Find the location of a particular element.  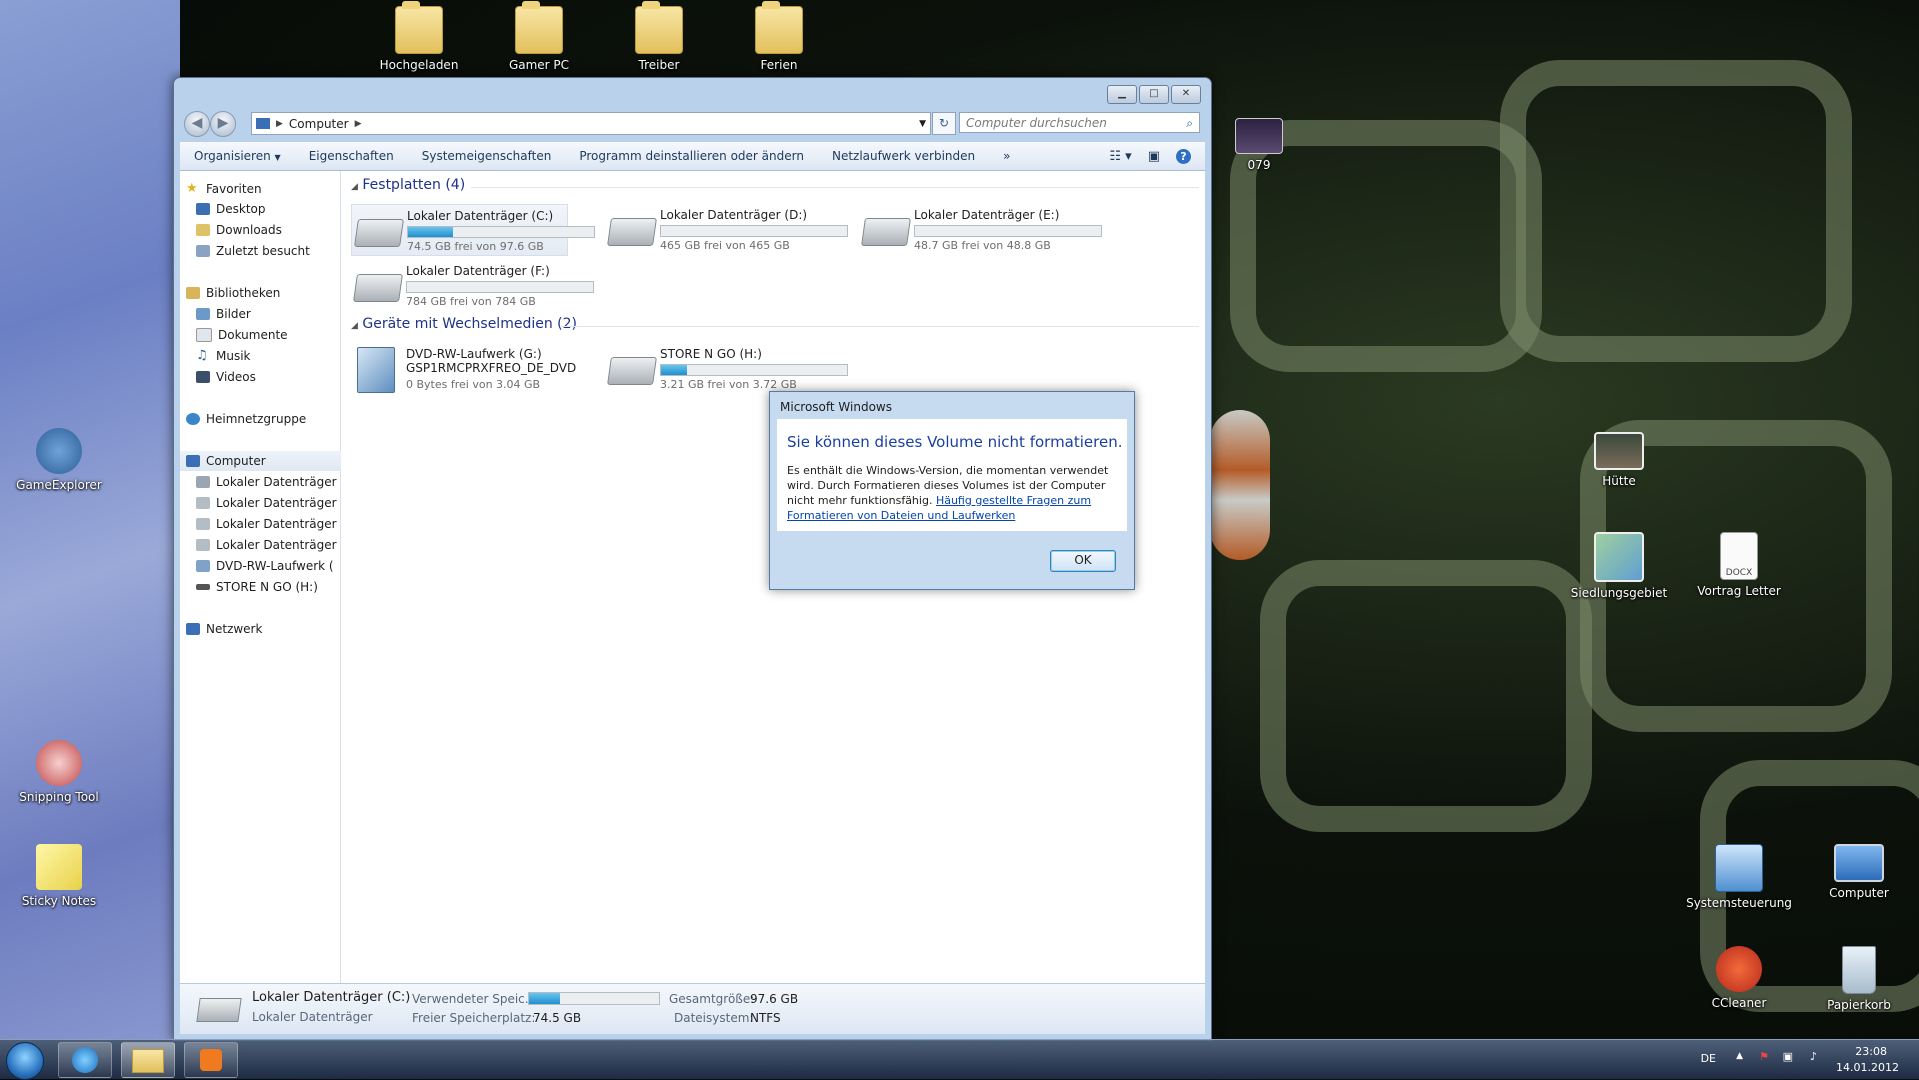

volume-icon: ♪ is located at coordinates (1813, 1056).